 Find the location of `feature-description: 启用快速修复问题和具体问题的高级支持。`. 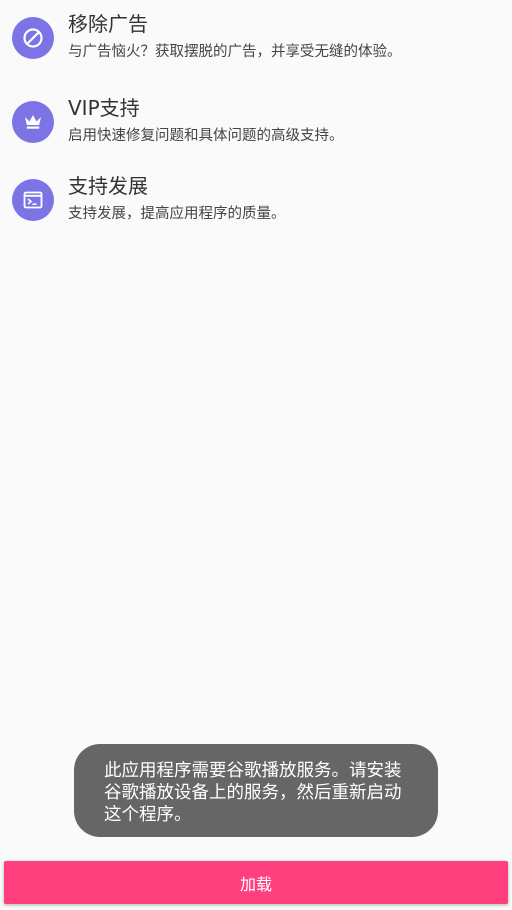

feature-description: 启用快速修复问题和具体问题的高级支持。 is located at coordinates (206, 136).